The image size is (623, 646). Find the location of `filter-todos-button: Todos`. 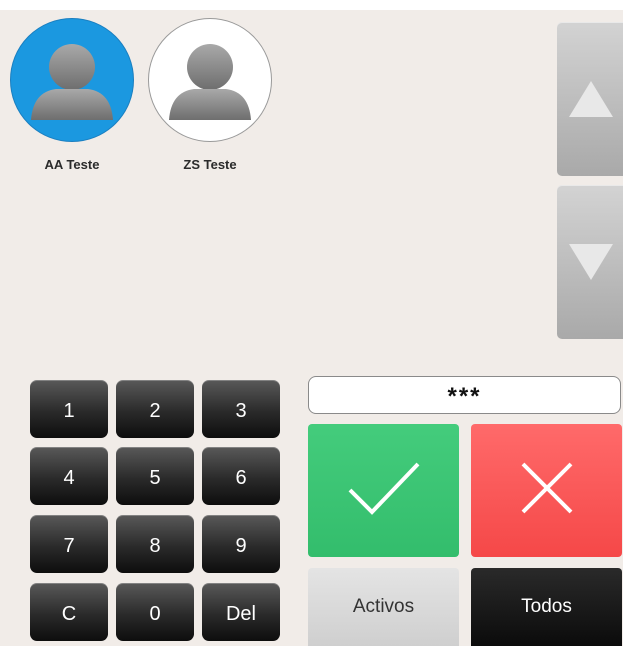

filter-todos-button: Todos is located at coordinates (546, 607).